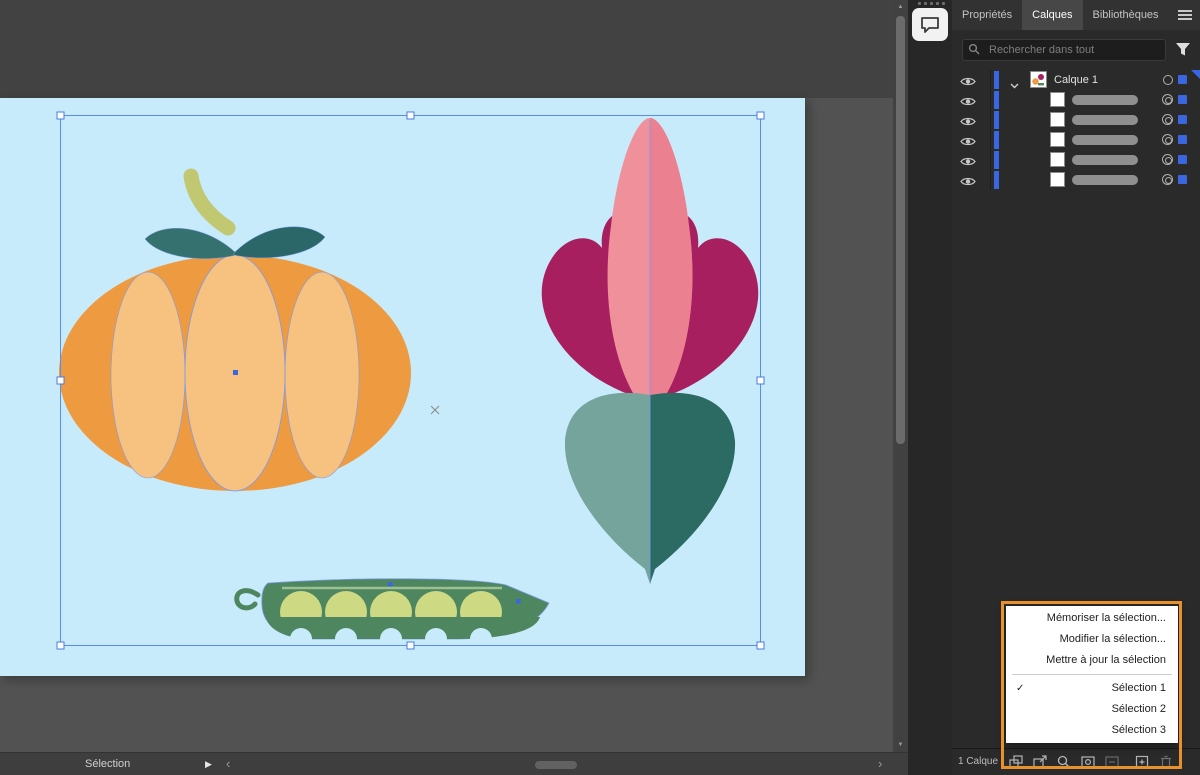 The height and width of the screenshot is (775, 1200). Describe the element at coordinates (880, 763) in the screenshot. I see `hscroll-right-icon: ›` at that location.